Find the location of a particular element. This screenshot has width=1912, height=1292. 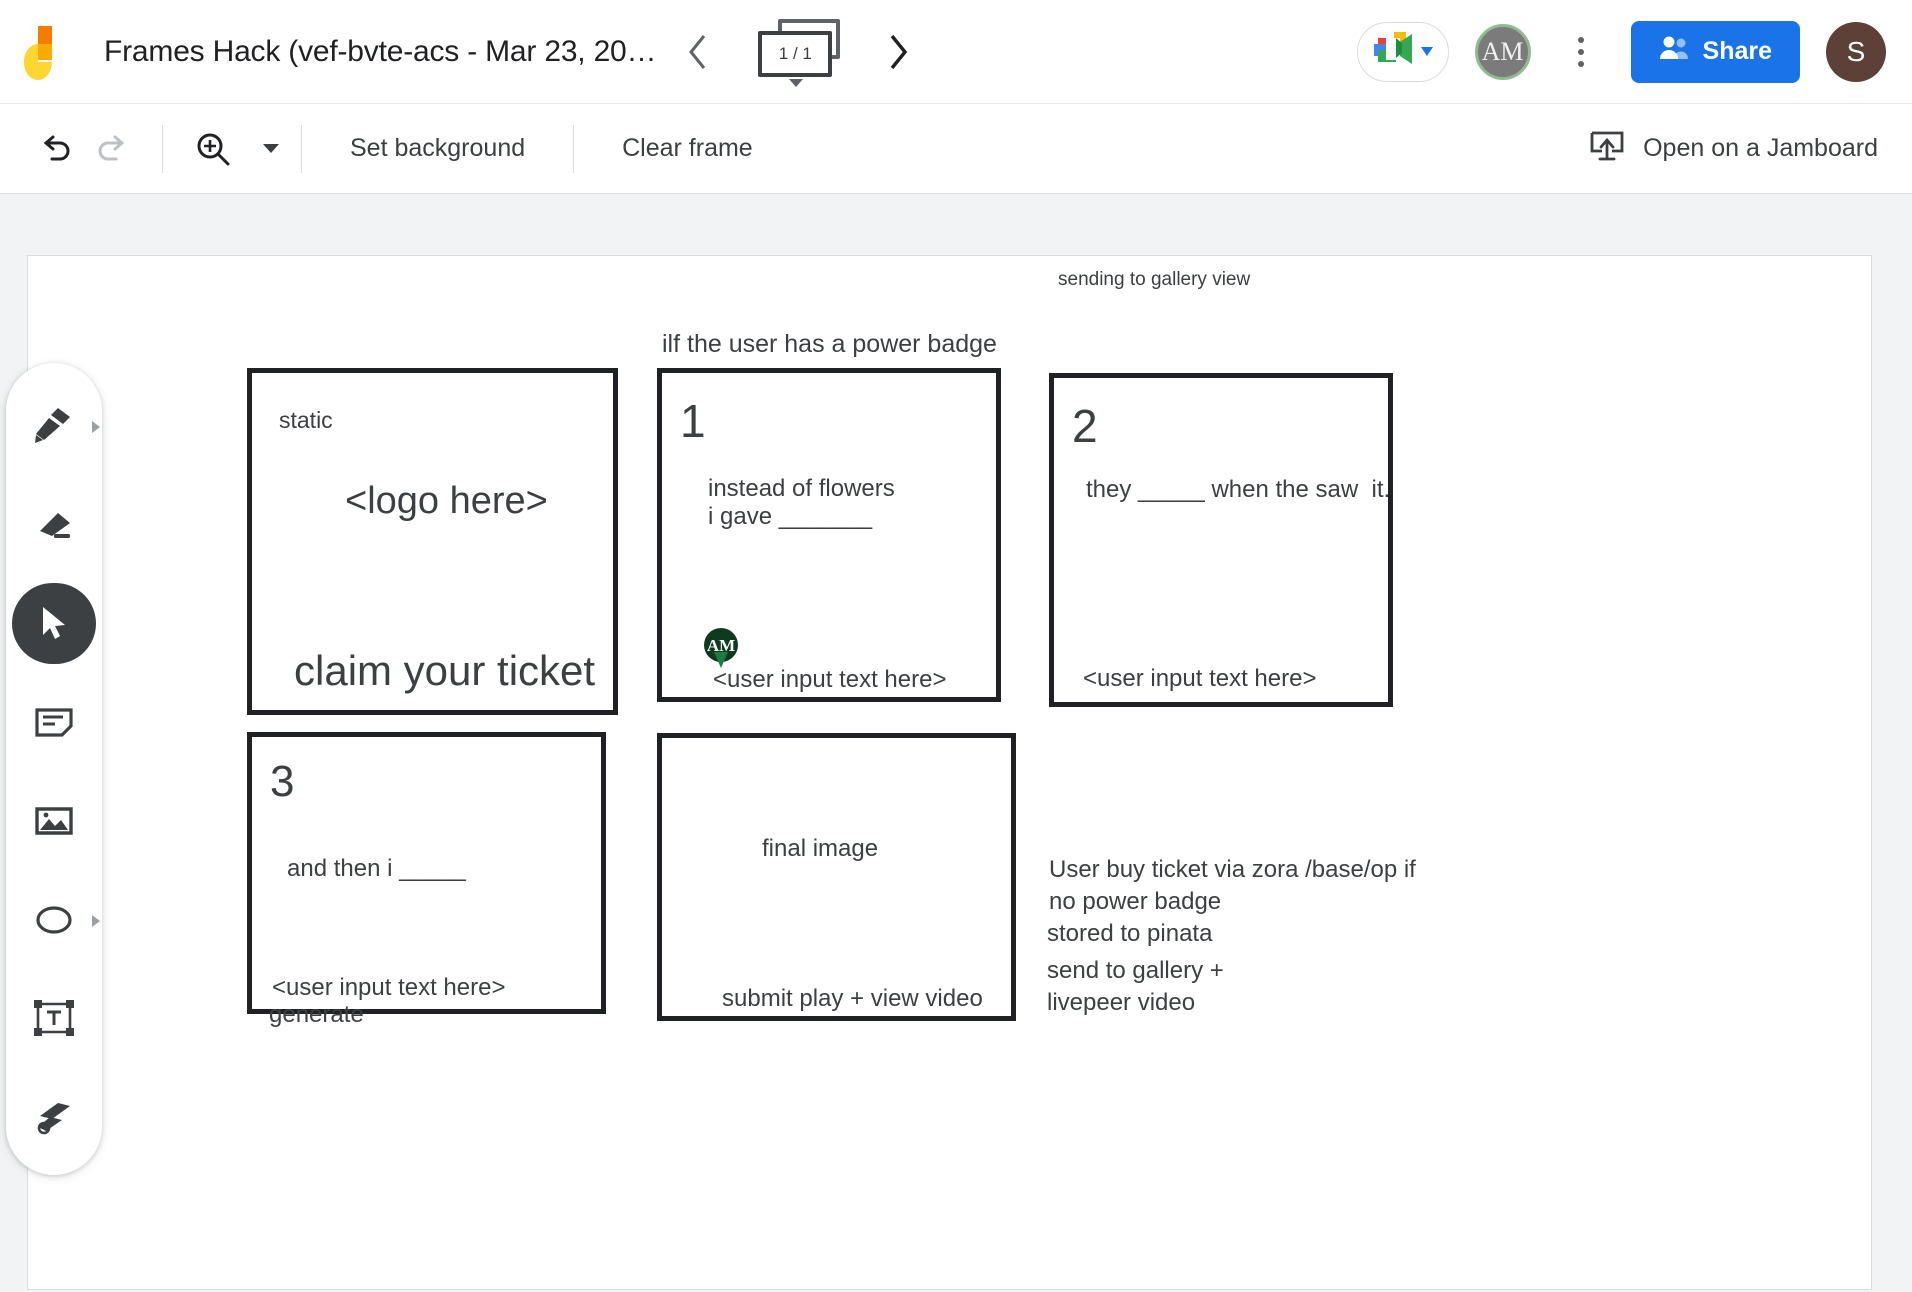

collaborator-avatar: AM is located at coordinates (1502, 51).